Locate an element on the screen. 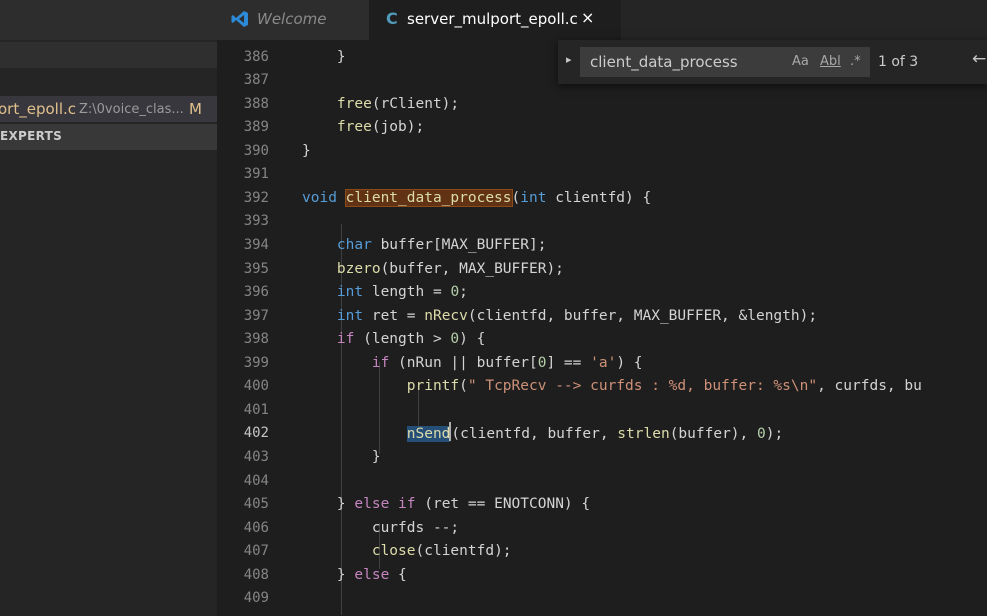 The image size is (987, 616). line-number: 390 is located at coordinates (256, 151).